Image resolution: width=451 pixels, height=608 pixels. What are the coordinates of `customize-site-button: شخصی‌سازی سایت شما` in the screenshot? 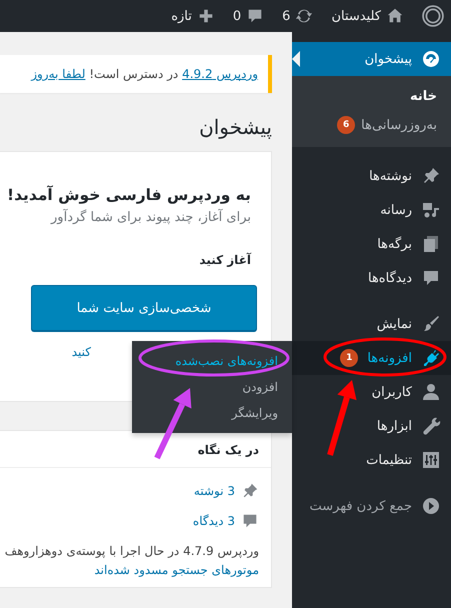 It's located at (144, 308).